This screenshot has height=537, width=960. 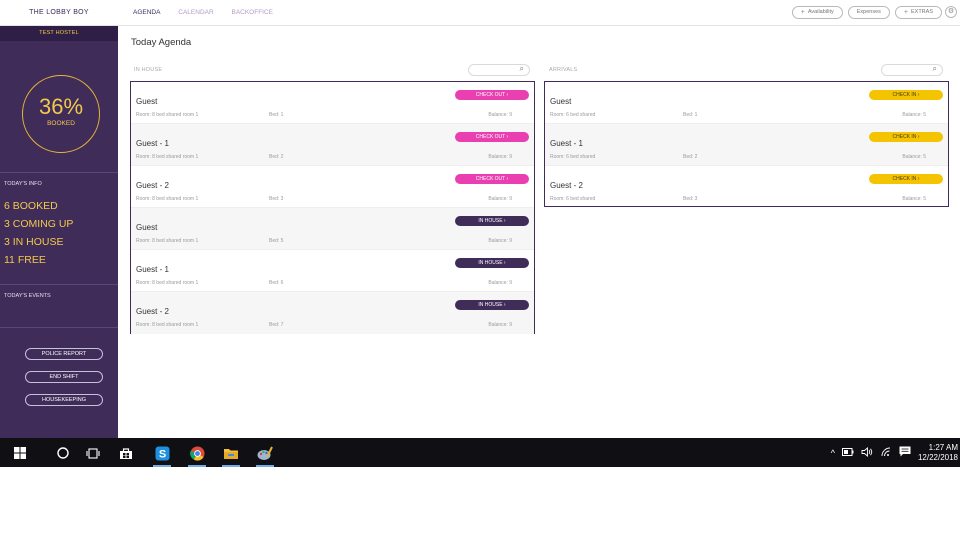 I want to click on expenses-button: Expenses, so click(x=868, y=12).